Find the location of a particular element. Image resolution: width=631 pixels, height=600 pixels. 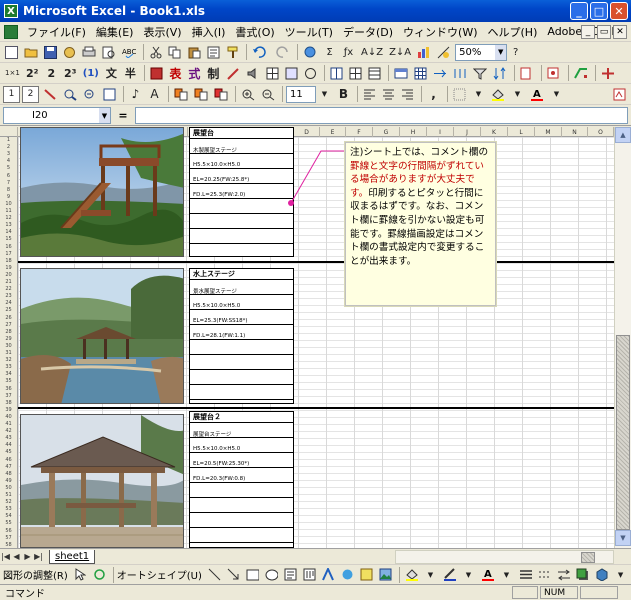

arrow-style-icon is located at coordinates (563, 574).